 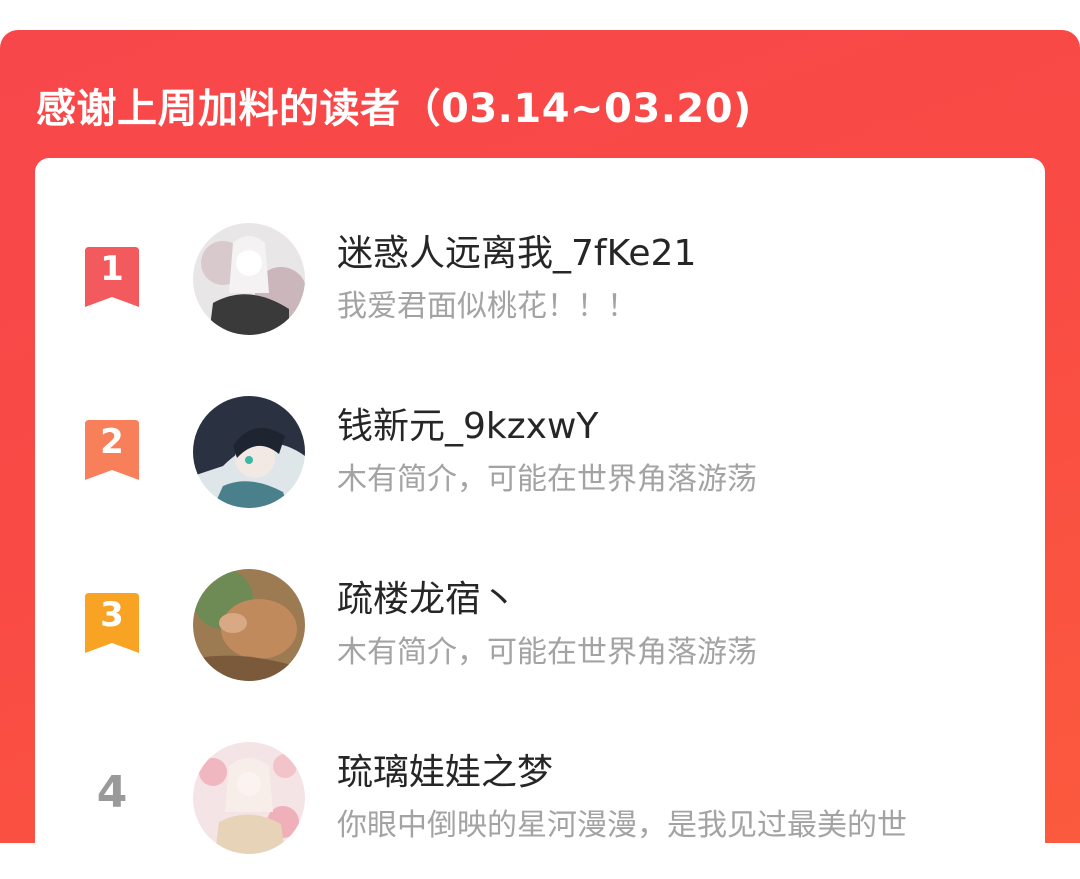 I want to click on rank-number: 4, so click(x=112, y=792).